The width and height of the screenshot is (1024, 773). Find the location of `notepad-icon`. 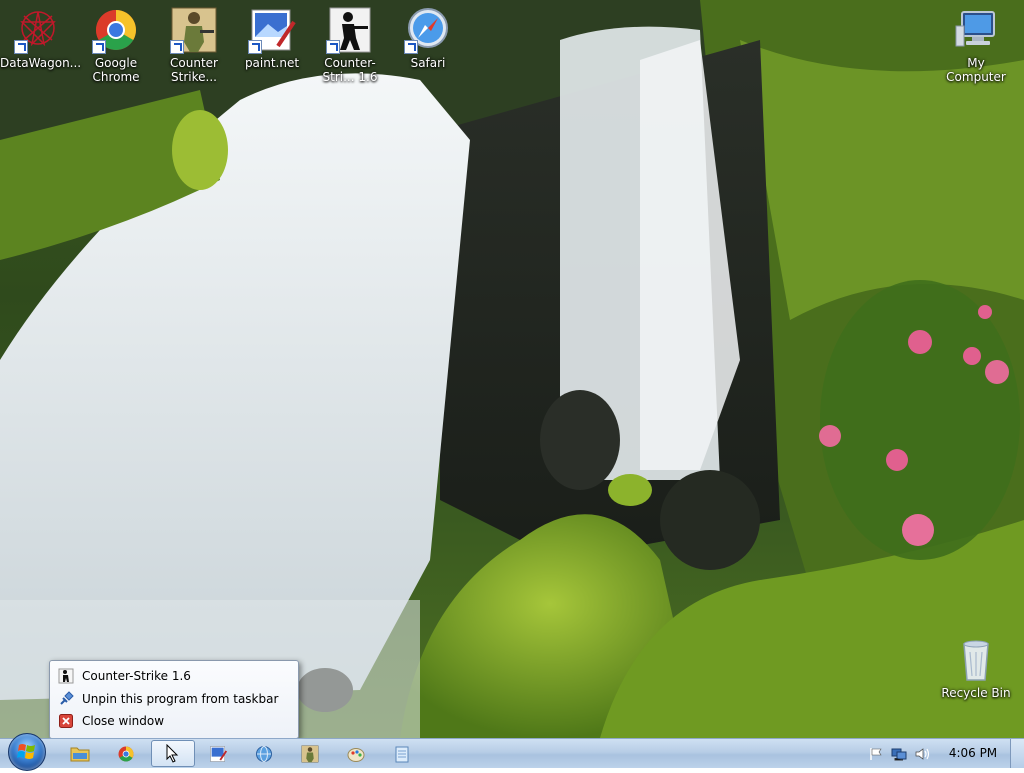

notepad-icon is located at coordinates (402, 754).